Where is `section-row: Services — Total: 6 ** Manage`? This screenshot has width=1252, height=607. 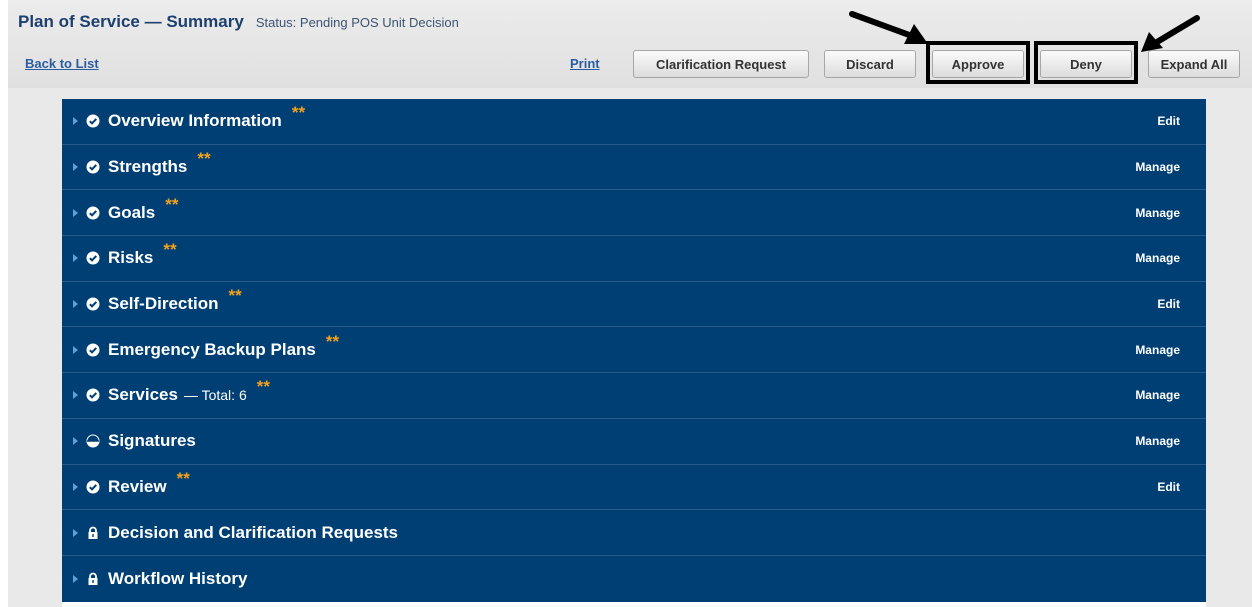
section-row: Services — Total: 6 ** Manage is located at coordinates (634, 396).